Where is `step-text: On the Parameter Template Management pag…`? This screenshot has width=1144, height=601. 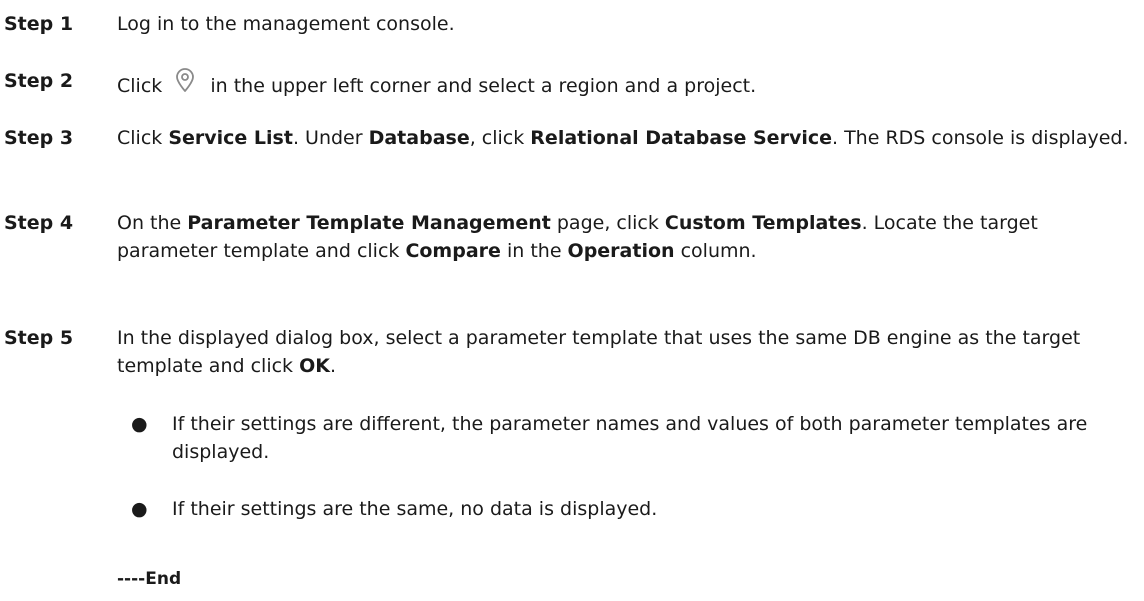
step-text: On the Parameter Template Management pag… is located at coordinates (630, 237).